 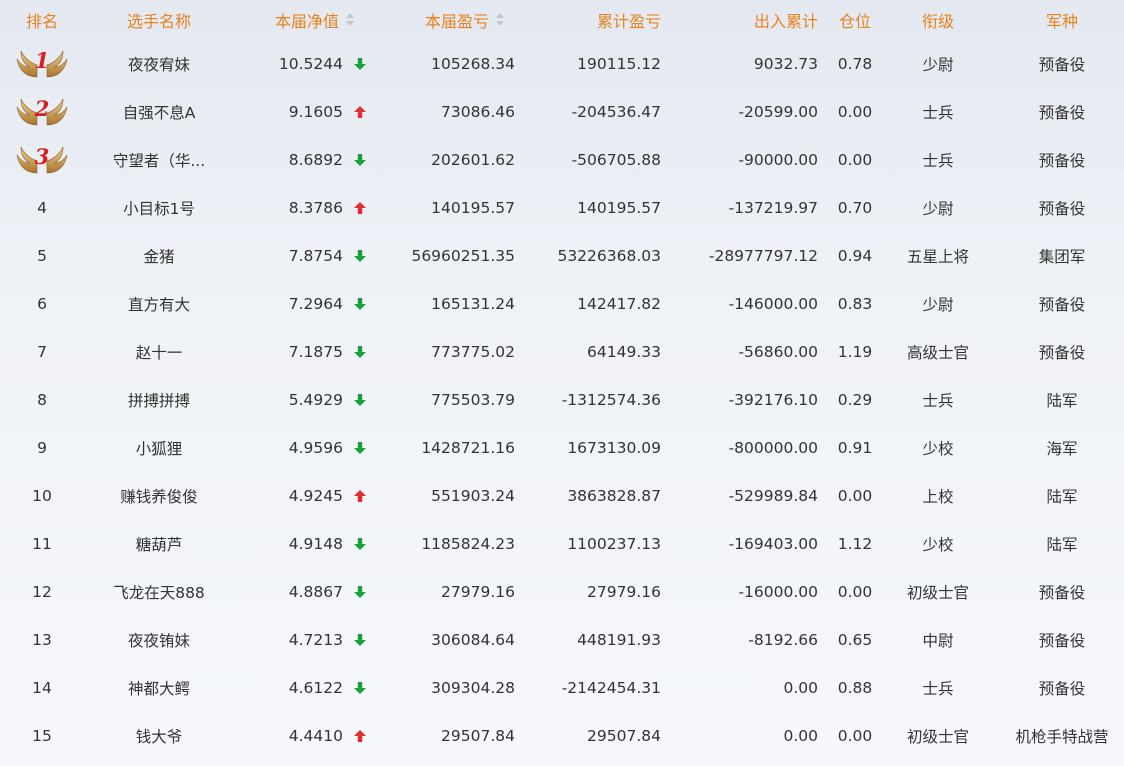 I want to click on rank-number: 9, so click(x=42, y=448).